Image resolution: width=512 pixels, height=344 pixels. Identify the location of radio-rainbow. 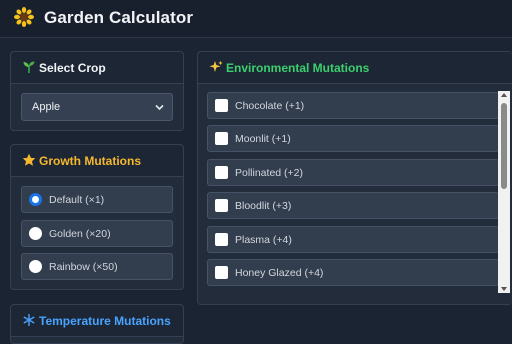
(35, 266).